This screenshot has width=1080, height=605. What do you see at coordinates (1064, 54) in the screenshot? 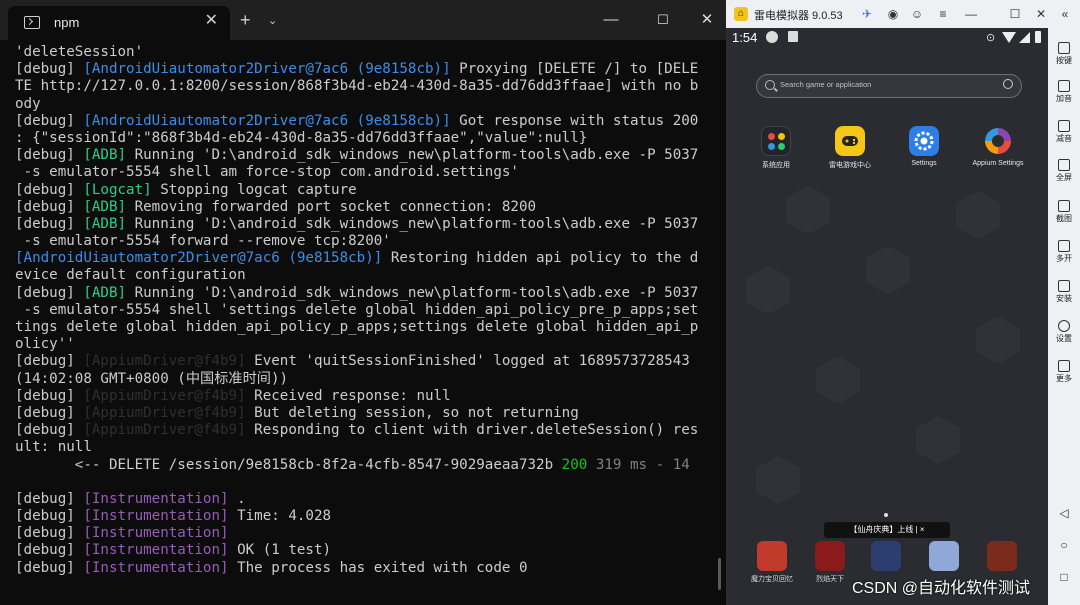
I see `sidebar-item-keys: 按键` at bounding box center [1064, 54].